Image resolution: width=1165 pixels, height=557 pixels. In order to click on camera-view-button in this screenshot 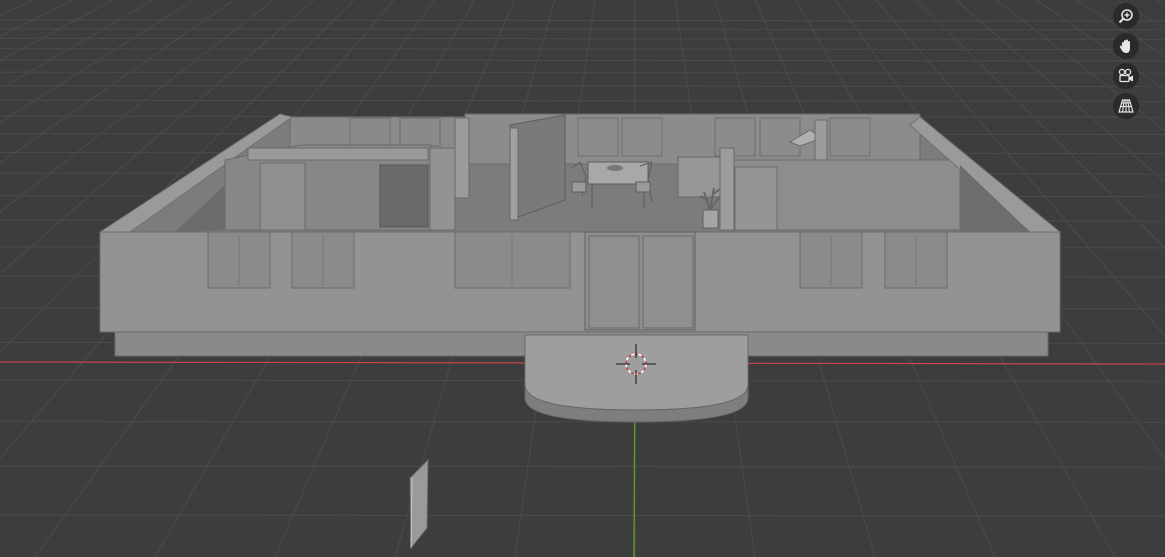, I will do `click(1126, 76)`.